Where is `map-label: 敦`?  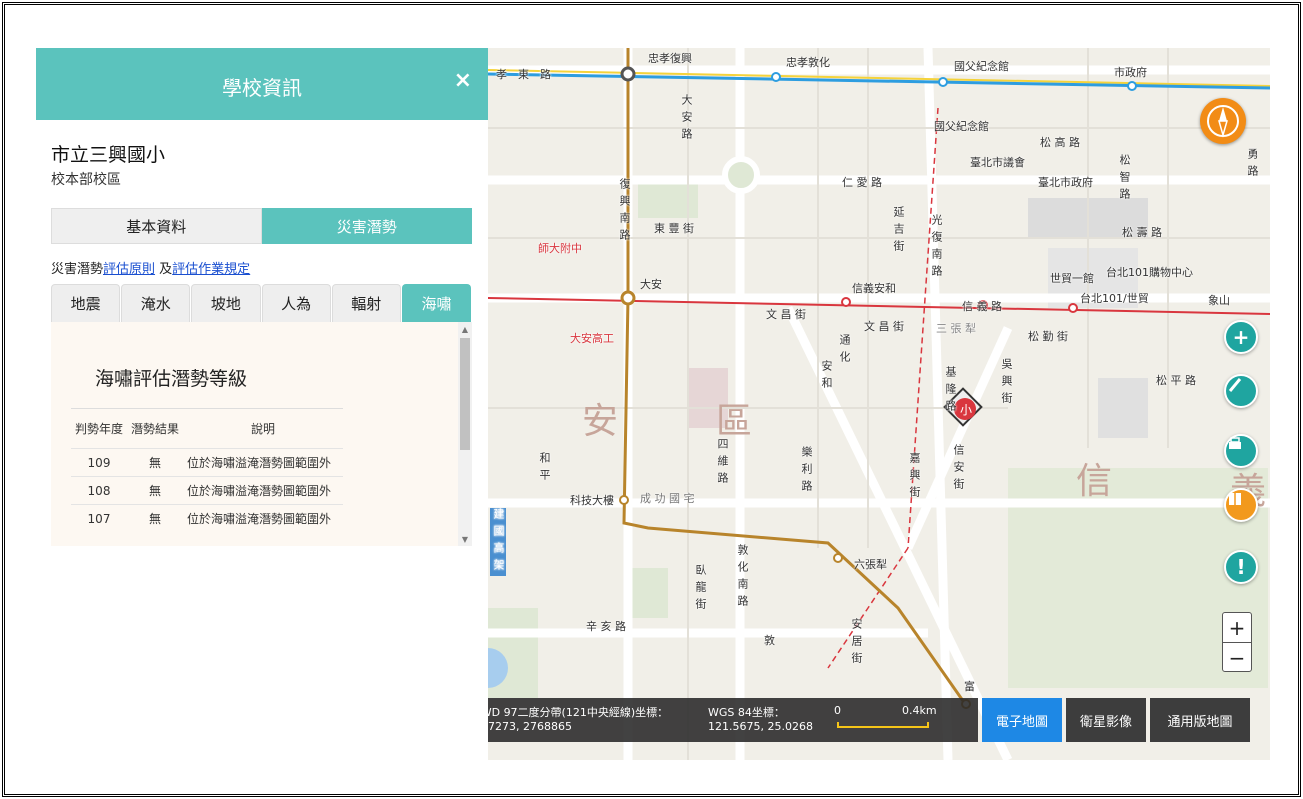
map-label: 敦 is located at coordinates (769, 640).